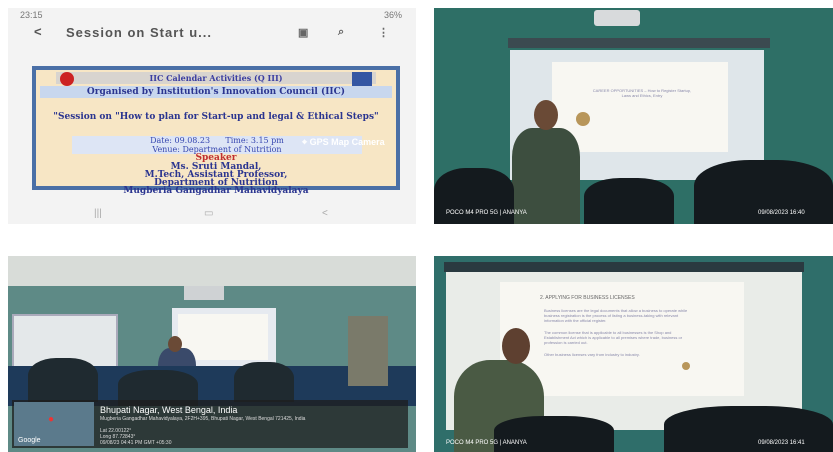  Describe the element at coordinates (303, 32) in the screenshot. I see `image-icon: ▣` at that location.